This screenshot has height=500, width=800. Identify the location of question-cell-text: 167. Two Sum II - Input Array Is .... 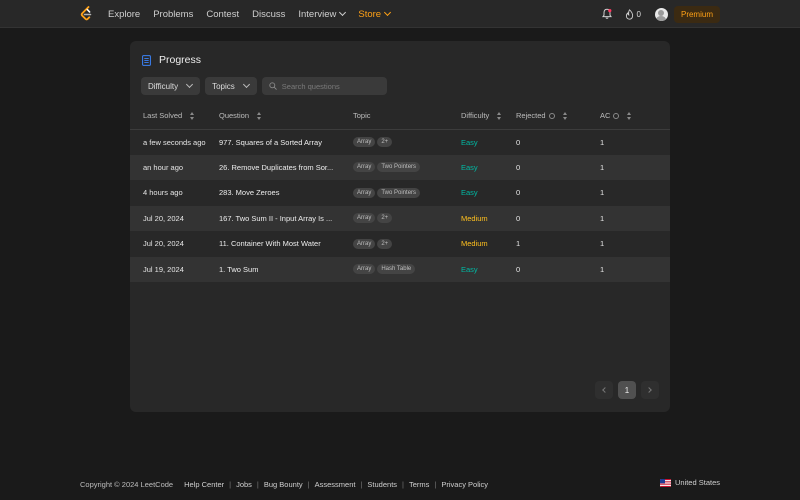
(275, 218).